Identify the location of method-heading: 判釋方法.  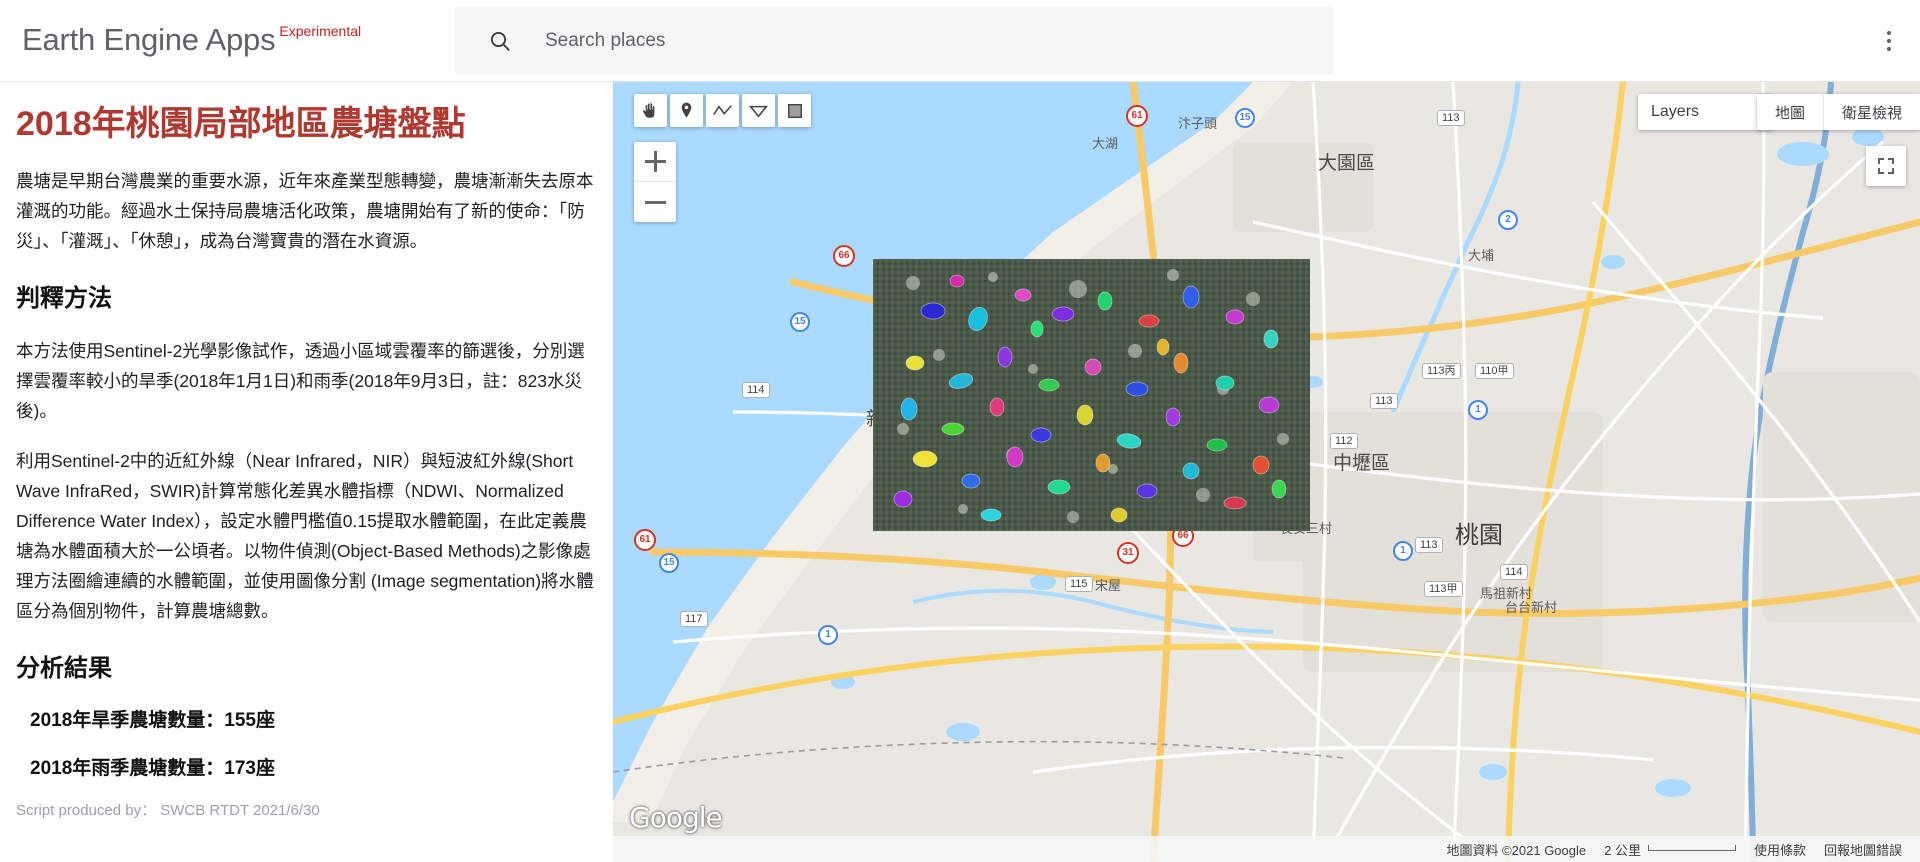
(64, 298).